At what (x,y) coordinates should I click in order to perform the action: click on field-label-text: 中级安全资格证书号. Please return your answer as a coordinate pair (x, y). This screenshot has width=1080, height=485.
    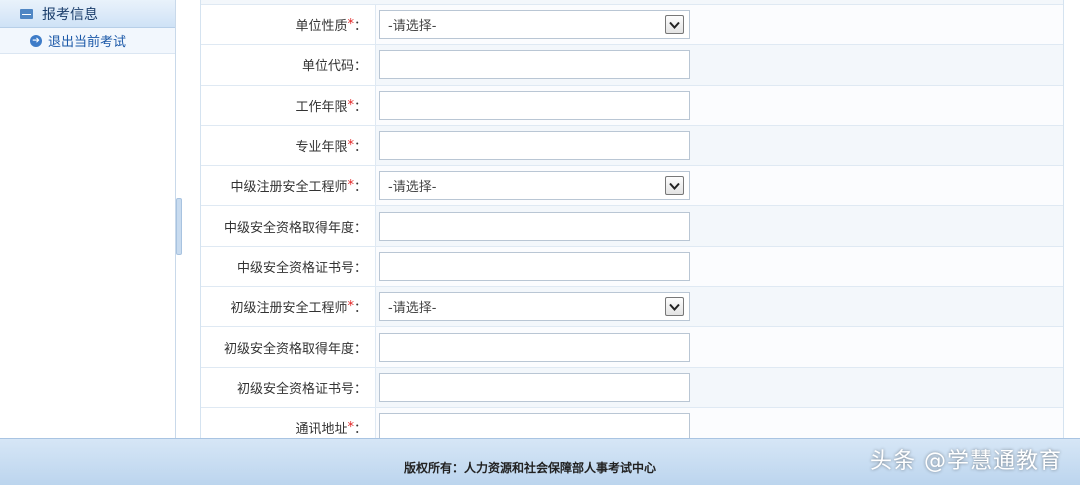
    Looking at the image, I should click on (295, 268).